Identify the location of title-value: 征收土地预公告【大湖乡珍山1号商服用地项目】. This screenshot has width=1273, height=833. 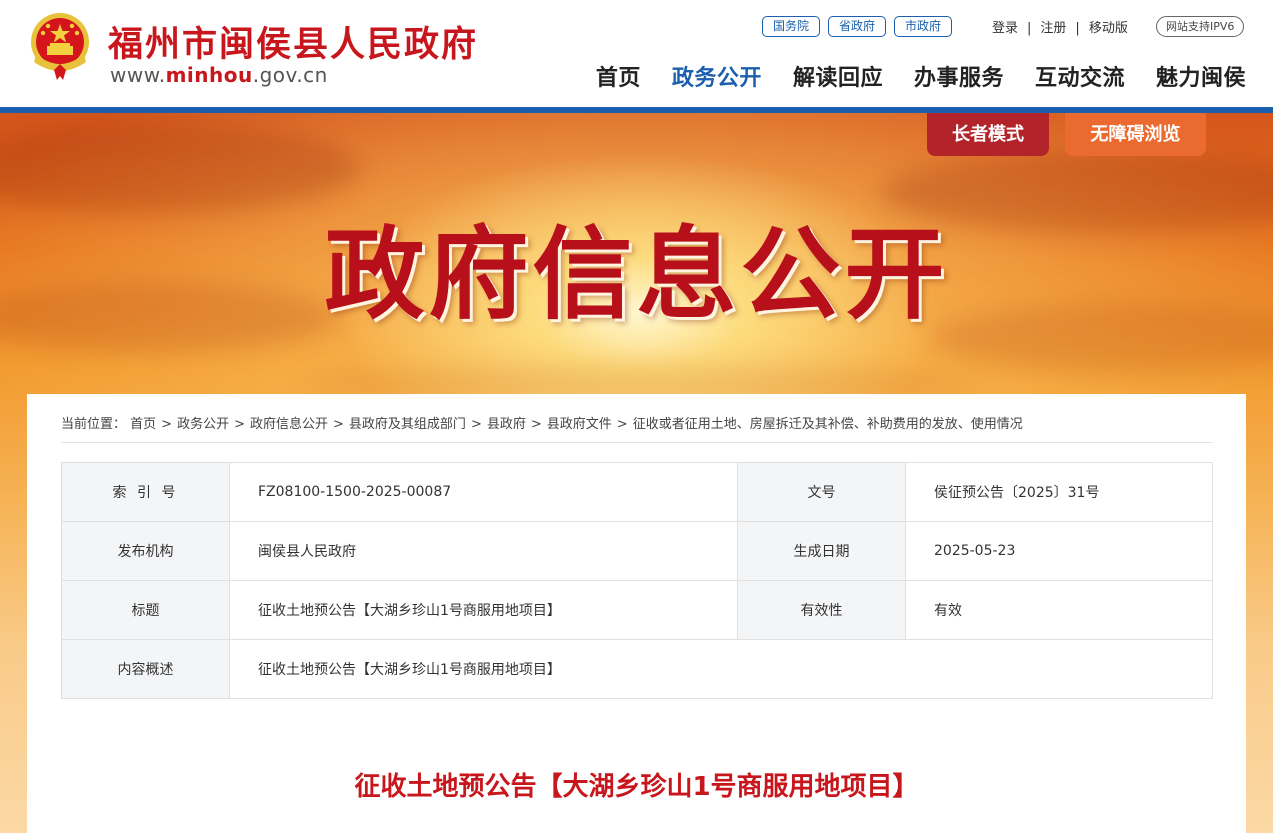
(483, 610).